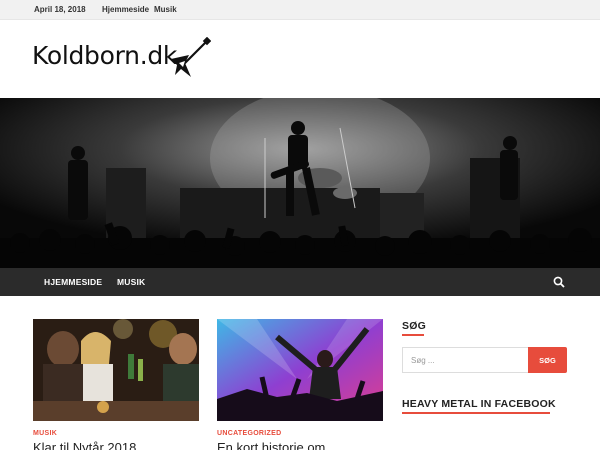 The image size is (600, 450). Describe the element at coordinates (84, 445) in the screenshot. I see `post-title-link: Klar til Nytår 2018` at that location.